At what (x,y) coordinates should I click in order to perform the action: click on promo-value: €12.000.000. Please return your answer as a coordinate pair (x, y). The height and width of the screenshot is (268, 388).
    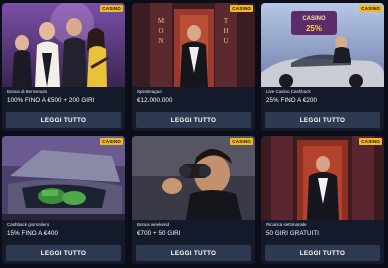
    Looking at the image, I should click on (155, 100).